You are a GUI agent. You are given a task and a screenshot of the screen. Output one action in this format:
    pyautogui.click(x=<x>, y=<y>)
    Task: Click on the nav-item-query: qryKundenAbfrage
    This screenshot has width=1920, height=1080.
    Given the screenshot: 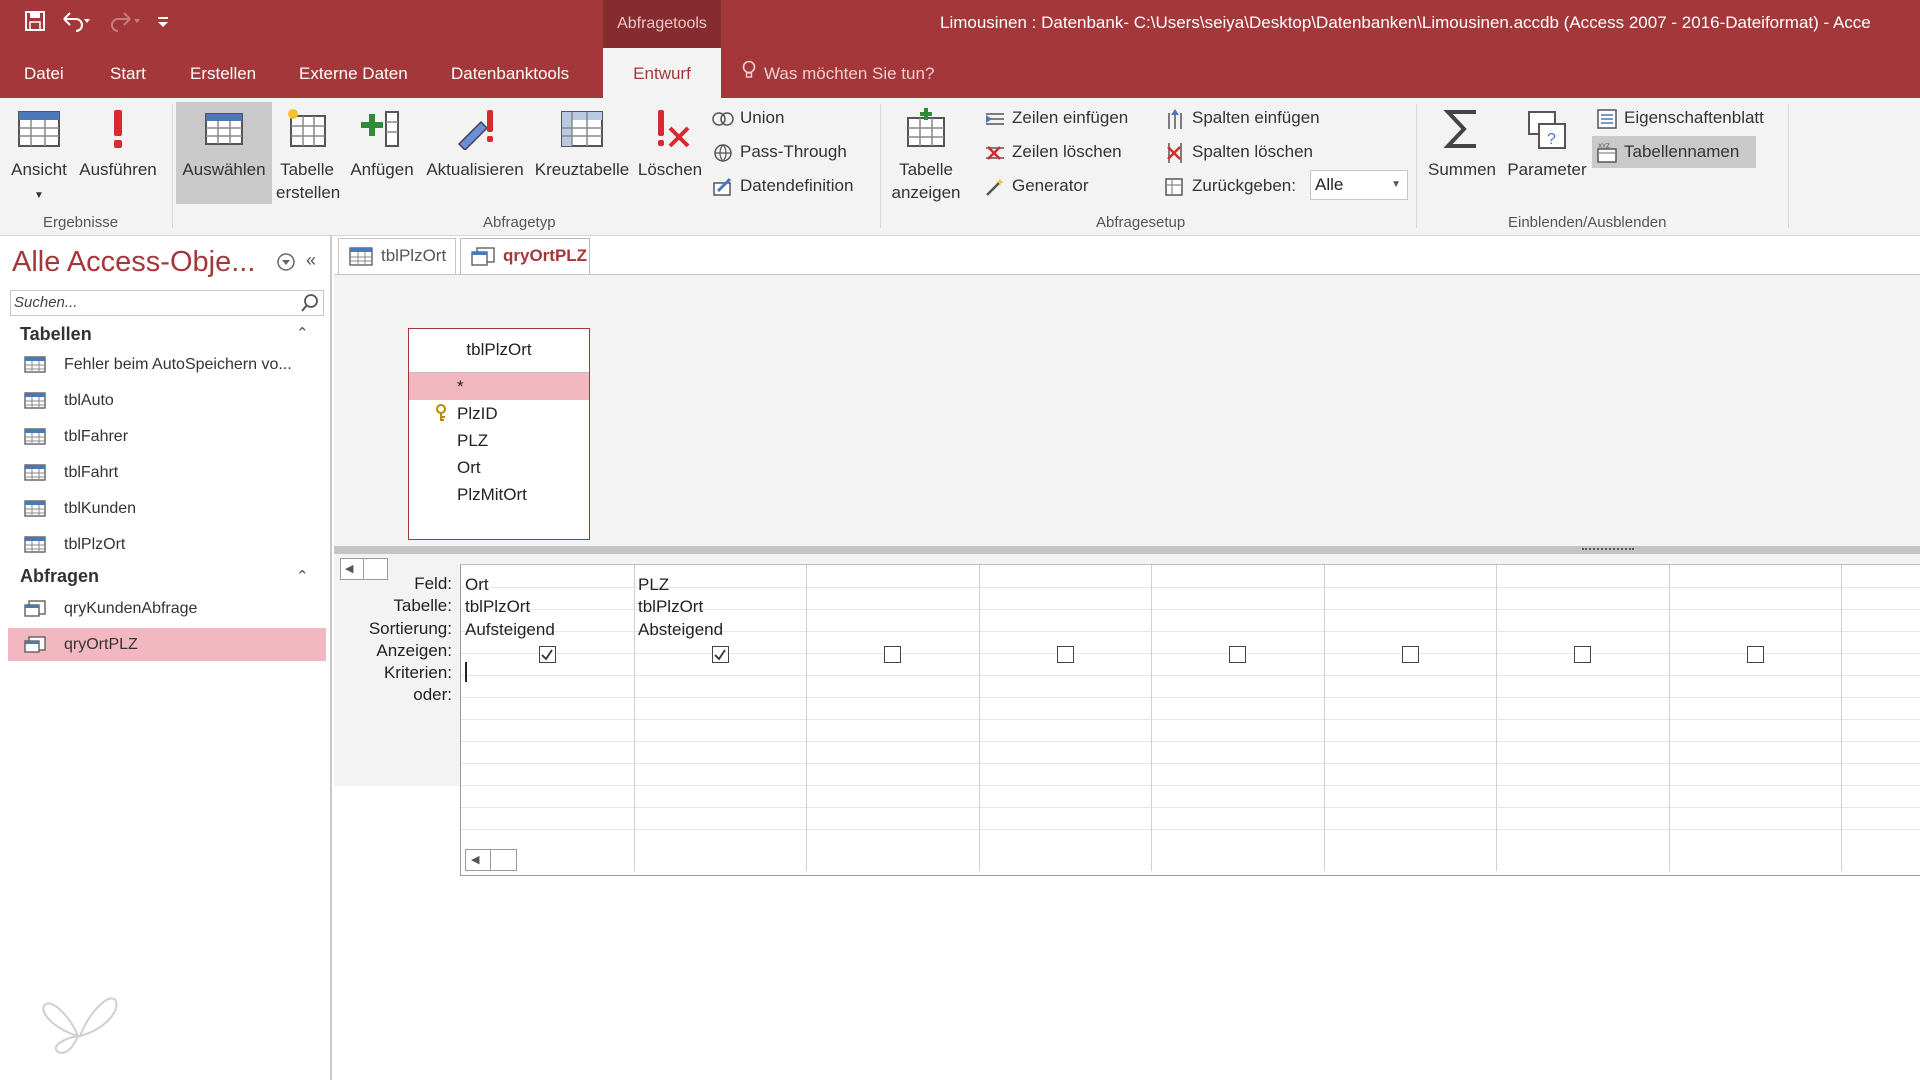 What is the action you would take?
    pyautogui.click(x=167, y=608)
    